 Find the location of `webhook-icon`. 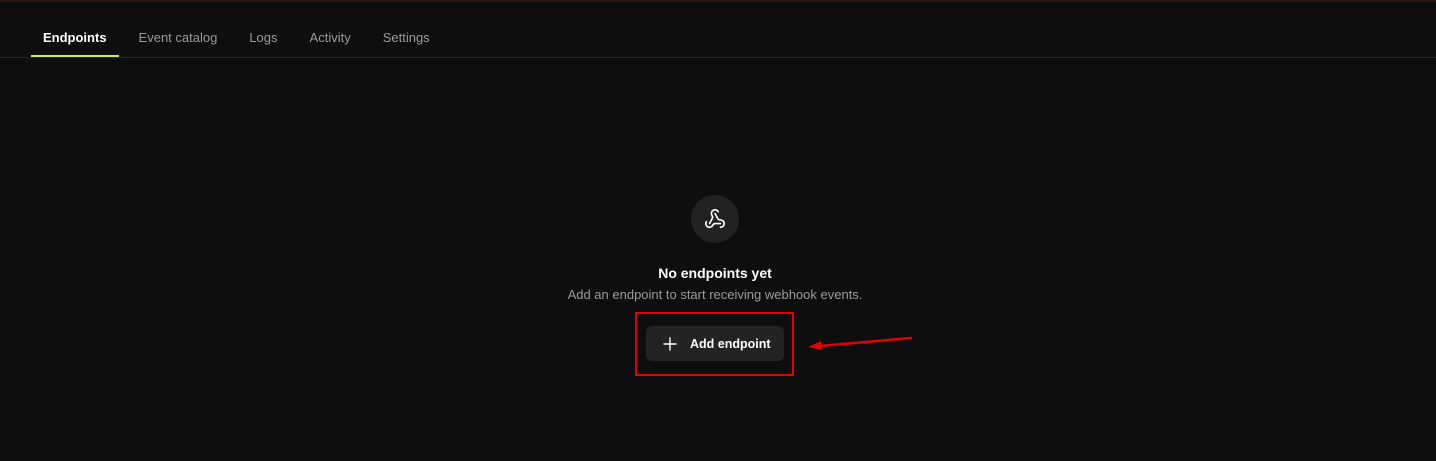

webhook-icon is located at coordinates (715, 219).